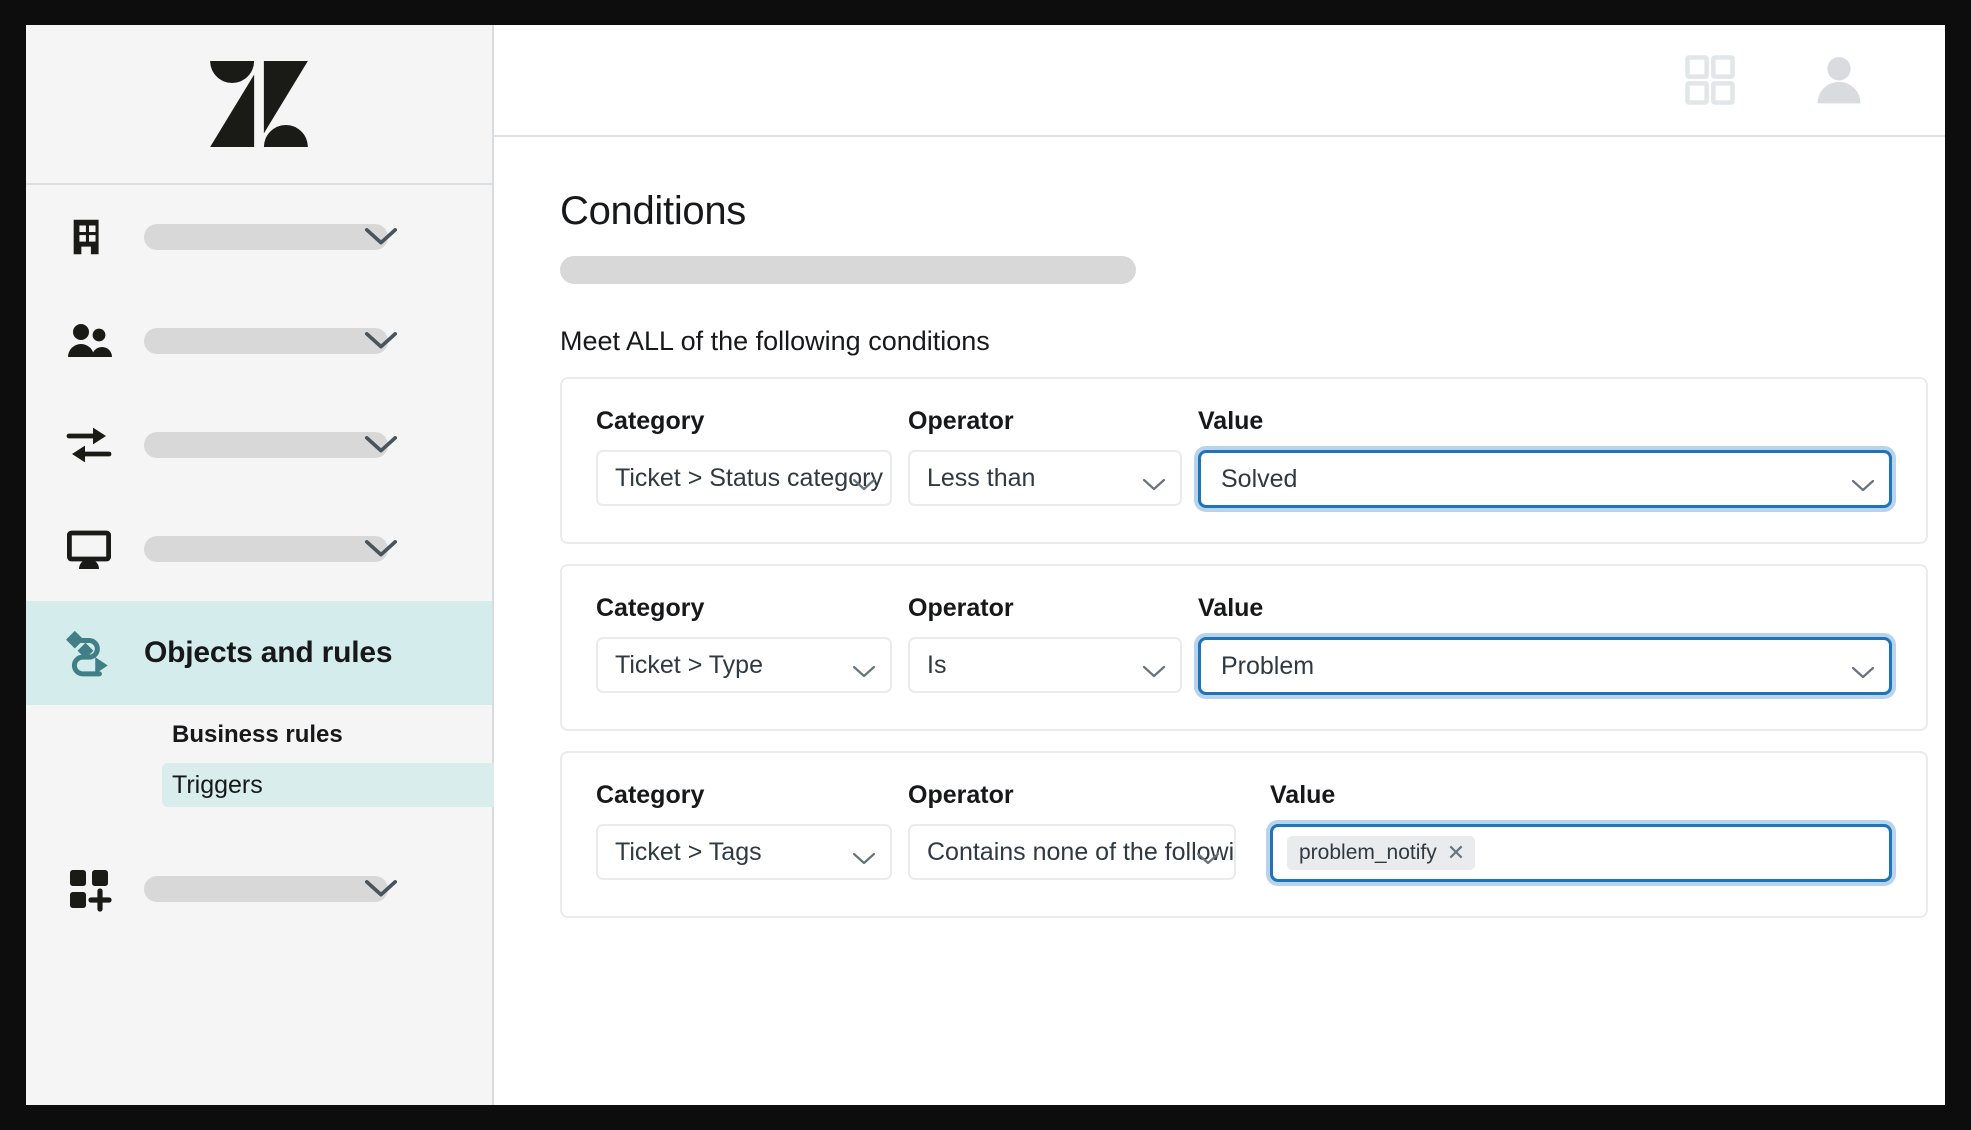 The image size is (1971, 1130). What do you see at coordinates (1045, 665) in the screenshot?
I see `operator-select: Is` at bounding box center [1045, 665].